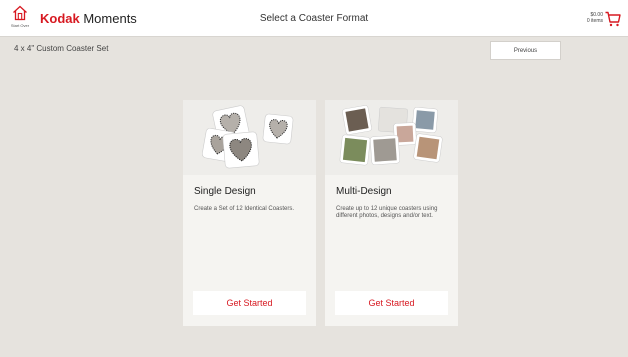 Image resolution: width=628 pixels, height=357 pixels. I want to click on card-description: Create a Set of 12 Identical Coasters., so click(244, 209).